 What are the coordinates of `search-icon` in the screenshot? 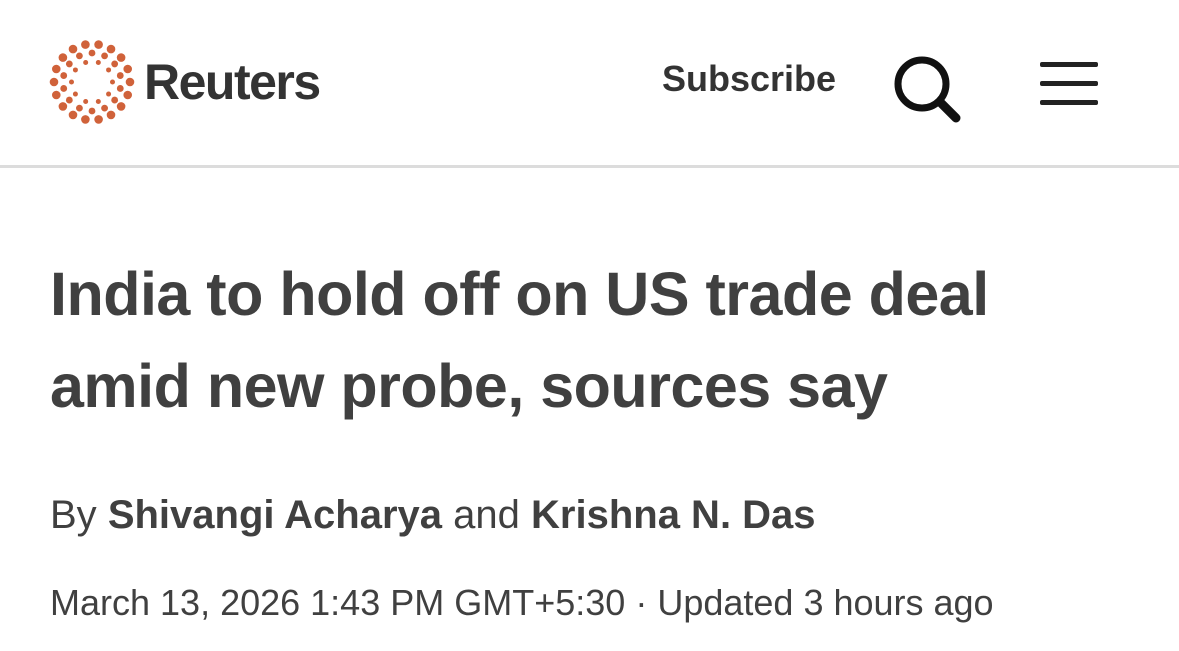 It's located at (927, 89).